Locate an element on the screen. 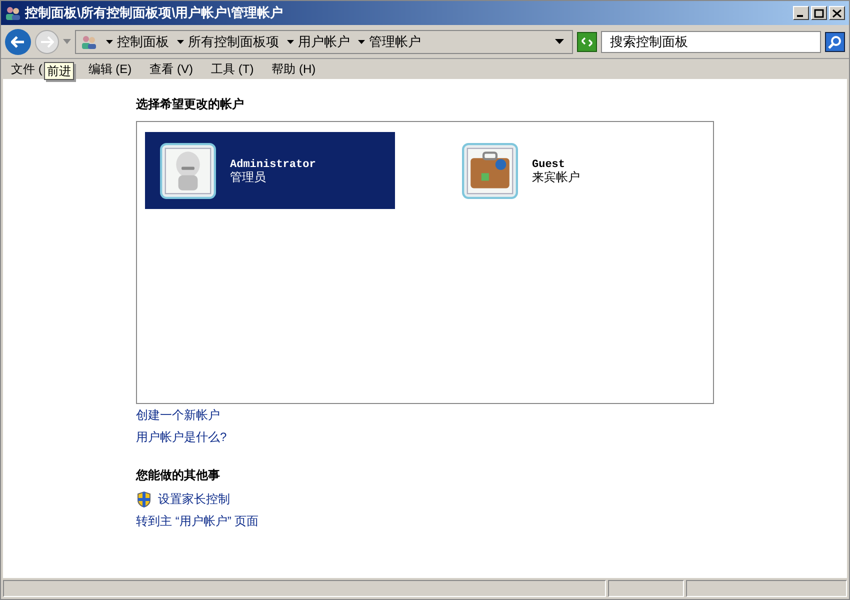 Image resolution: width=850 pixels, height=600 pixels. link: 转到主 “用户帐户” 页面 is located at coordinates (197, 521).